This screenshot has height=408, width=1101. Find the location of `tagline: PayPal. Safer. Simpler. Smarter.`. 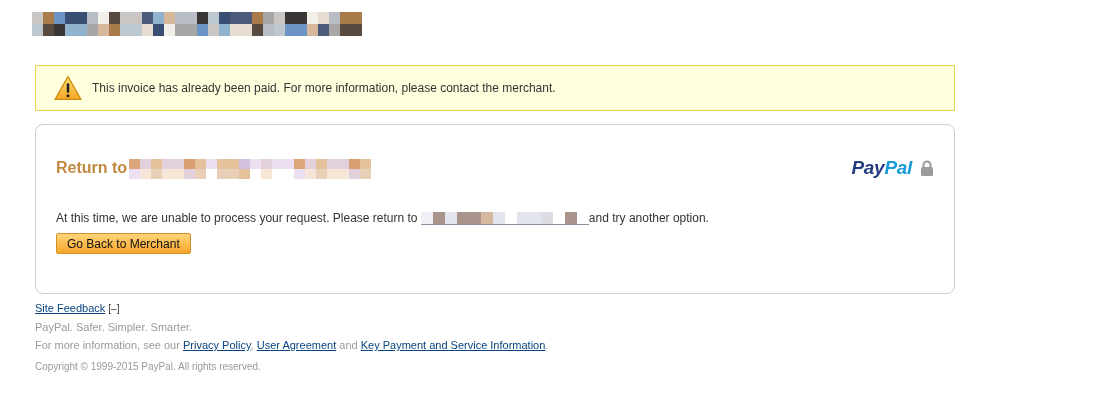

tagline: PayPal. Safer. Simpler. Smarter. is located at coordinates (114, 327).